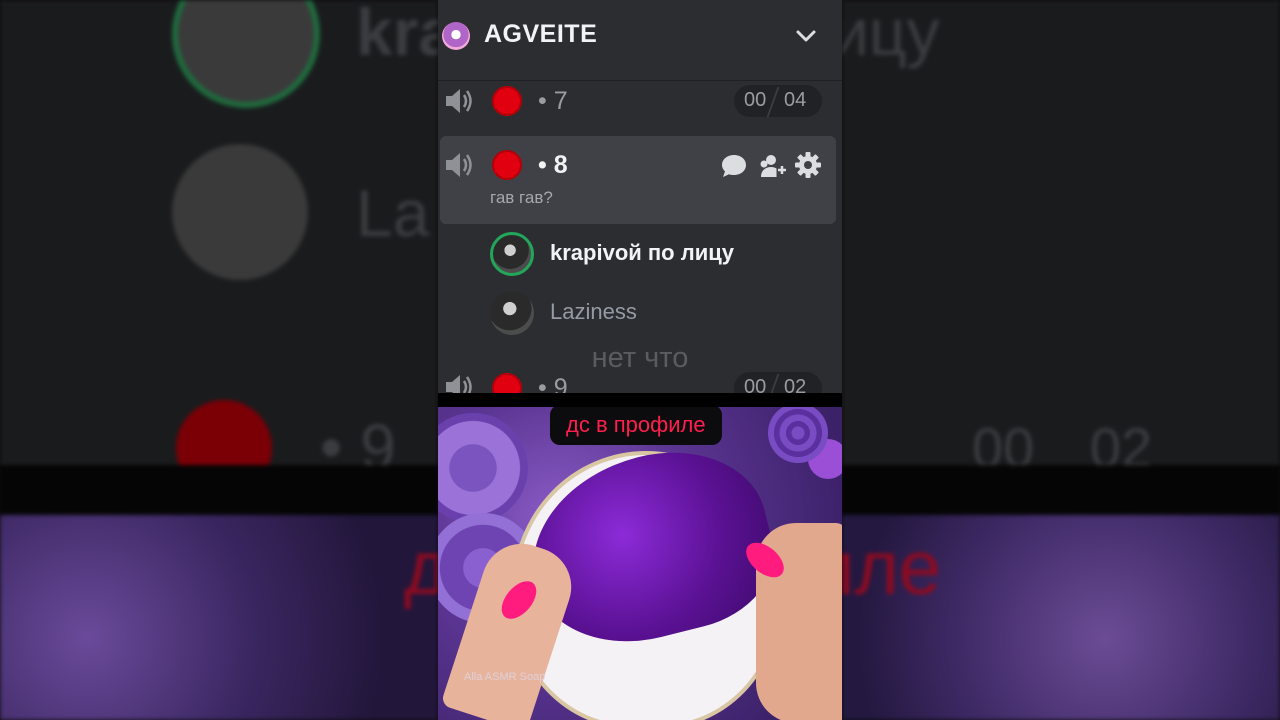 This screenshot has height=720, width=1280. Describe the element at coordinates (891, 34) in the screenshot. I see `bg-name-right: ицу` at that location.